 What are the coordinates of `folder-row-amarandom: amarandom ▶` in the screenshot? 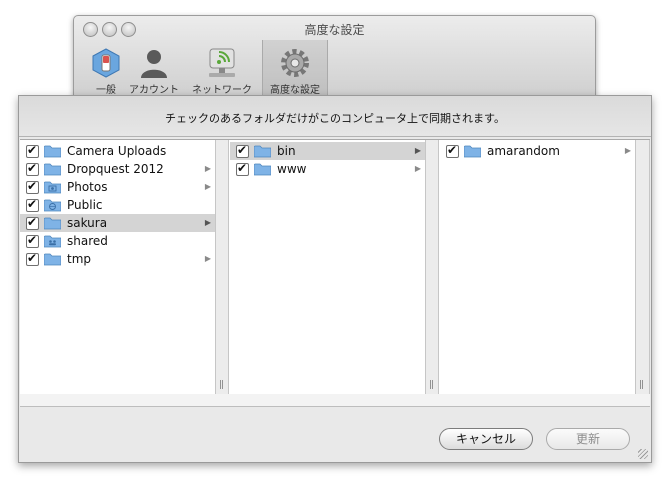 It's located at (537, 151).